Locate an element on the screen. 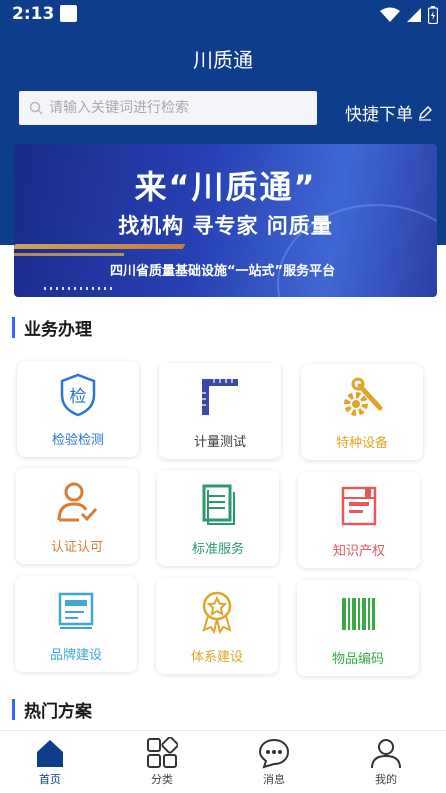  tile-label: 检验检测 is located at coordinates (77, 440).